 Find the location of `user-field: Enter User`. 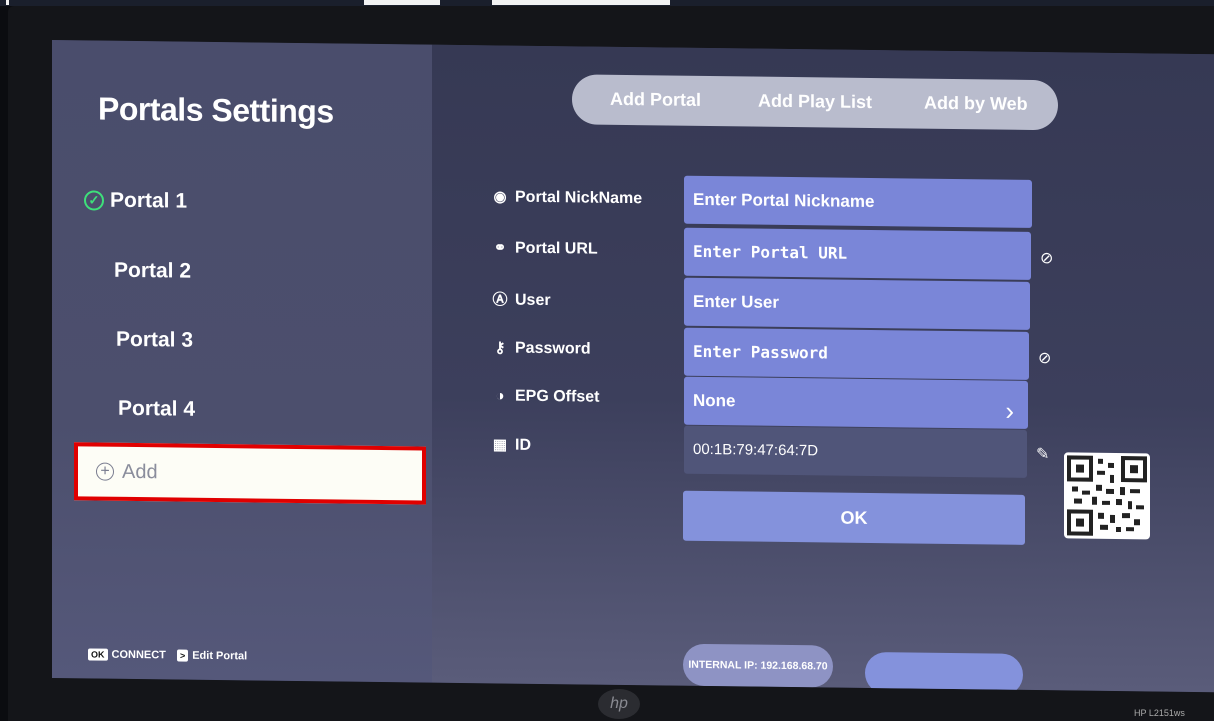

user-field: Enter User is located at coordinates (857, 303).